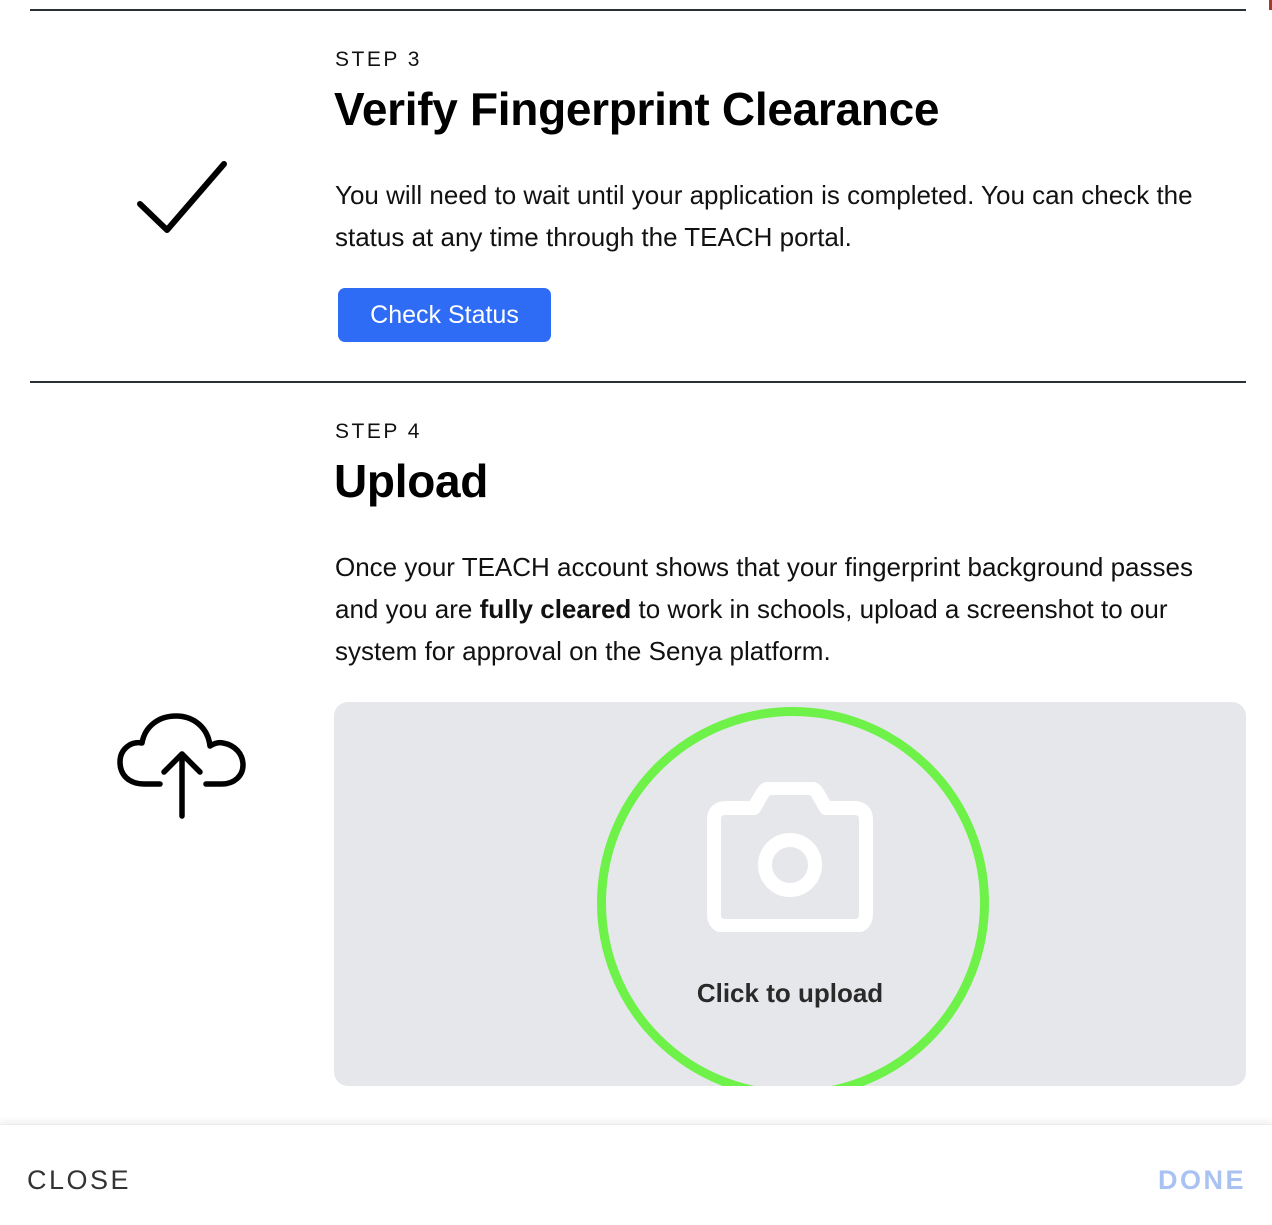 The width and height of the screenshot is (1272, 1225). I want to click on step-divider, so click(638, 382).